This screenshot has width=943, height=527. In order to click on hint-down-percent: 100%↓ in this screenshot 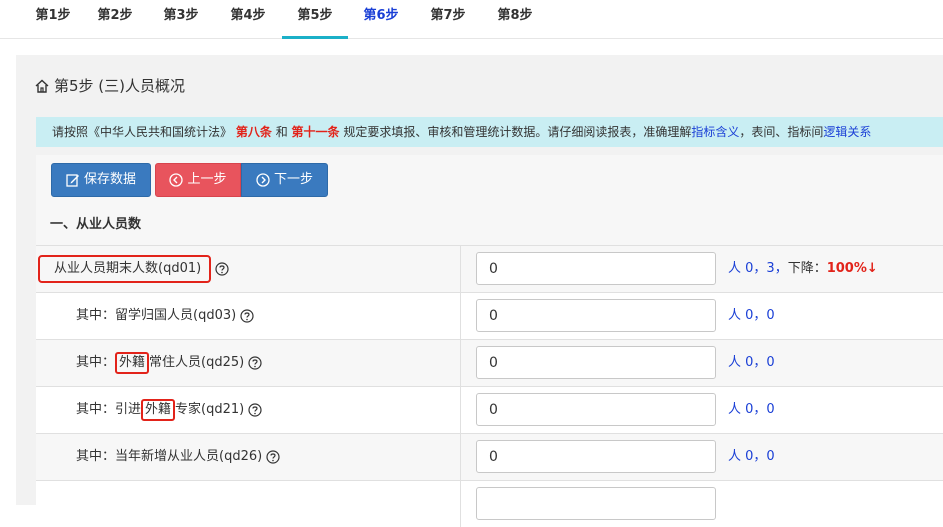, I will do `click(852, 268)`.